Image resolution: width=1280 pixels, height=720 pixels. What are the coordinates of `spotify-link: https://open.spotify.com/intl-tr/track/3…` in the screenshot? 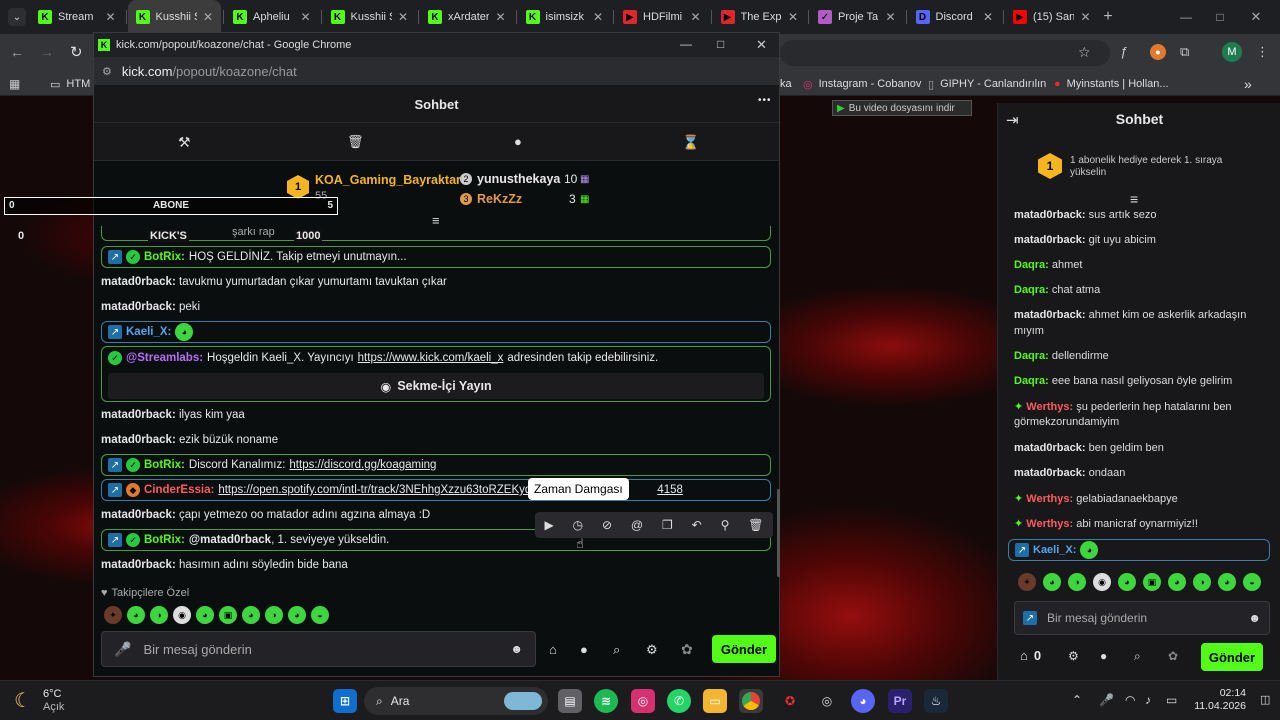 It's located at (374, 490).